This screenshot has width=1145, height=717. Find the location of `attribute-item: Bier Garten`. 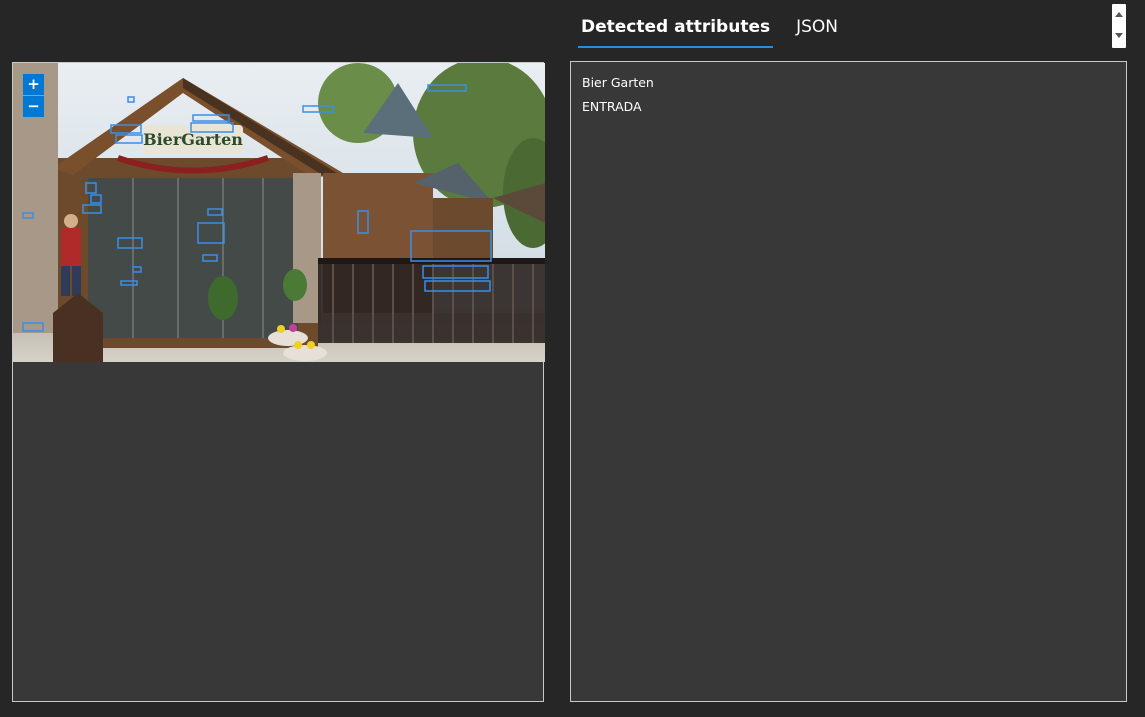

attribute-item: Bier Garten is located at coordinates (618, 82).